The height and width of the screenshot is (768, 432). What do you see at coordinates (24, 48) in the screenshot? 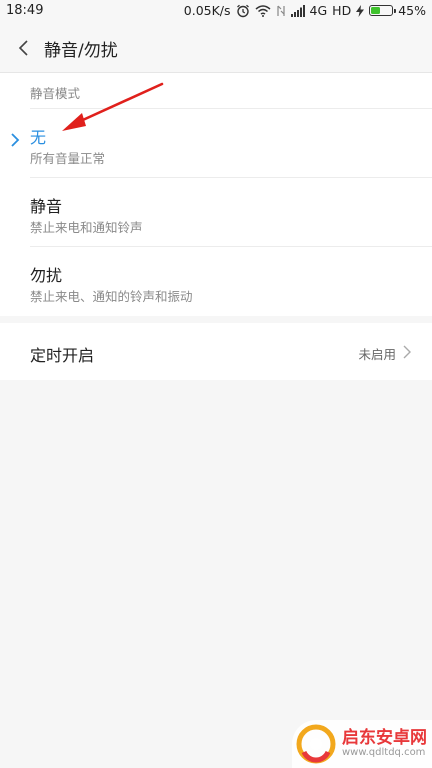
I see `chevron-left-icon` at bounding box center [24, 48].